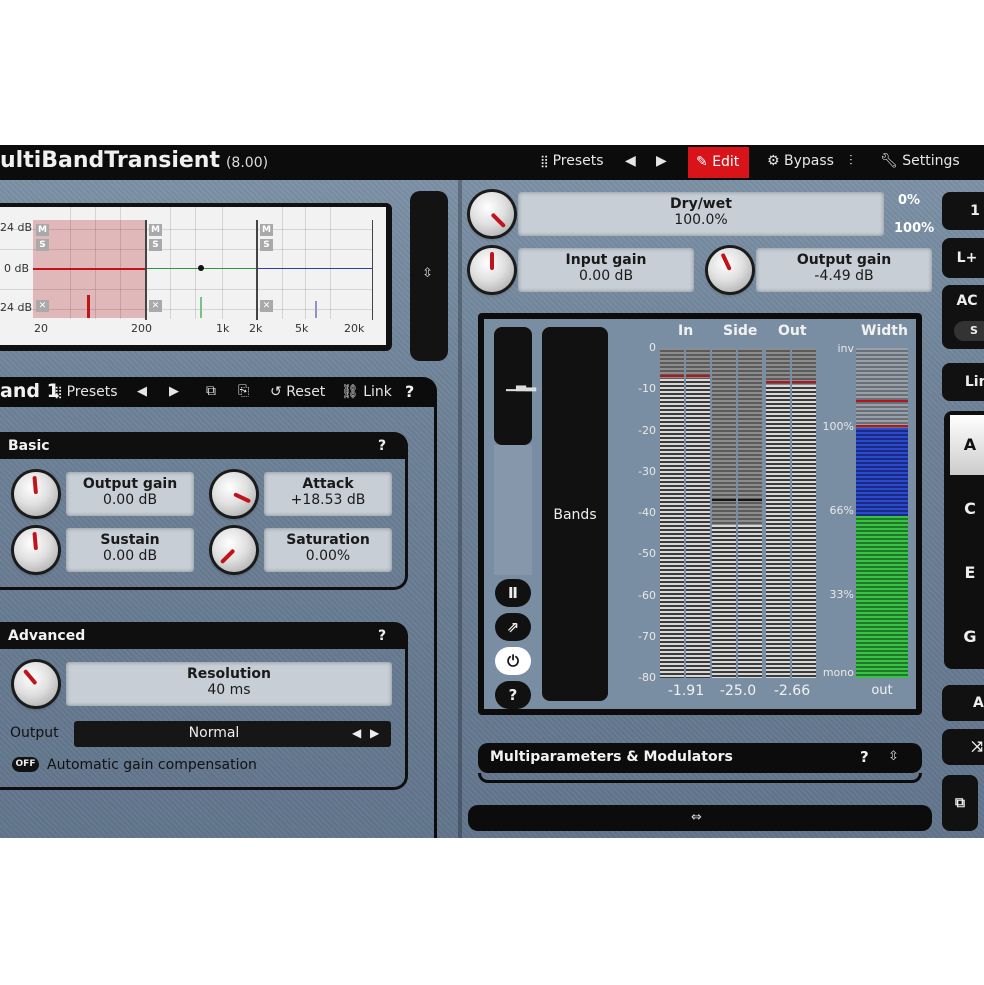 This screenshot has width=984, height=985. I want to click on resolution-knob, so click(36, 684).